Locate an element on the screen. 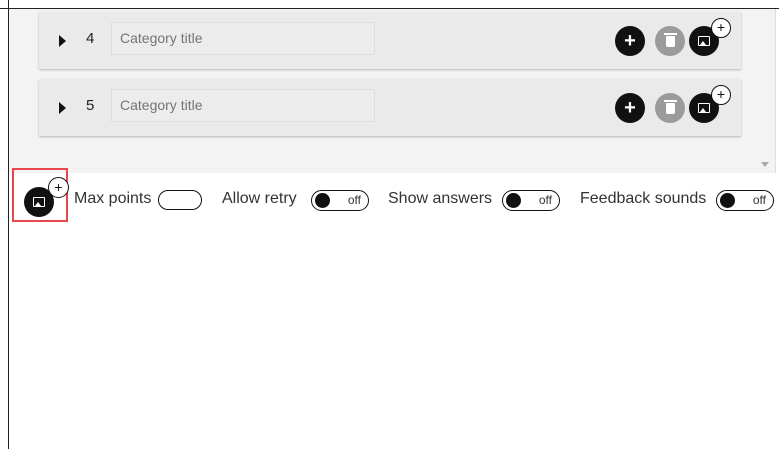 This screenshot has width=779, height=449. allow-retry-label: Allow retry is located at coordinates (259, 198).